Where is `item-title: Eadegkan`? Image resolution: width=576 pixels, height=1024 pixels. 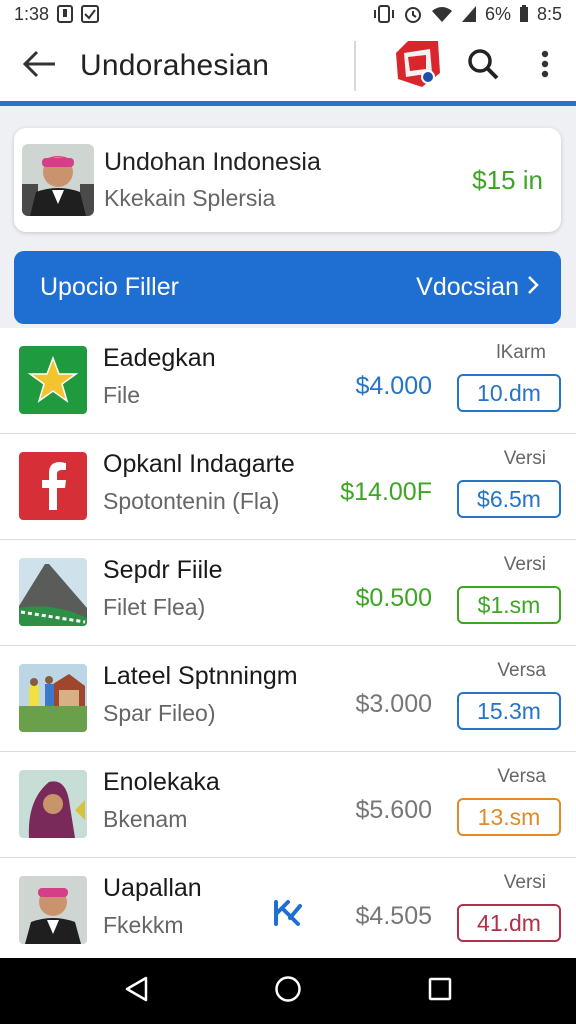 item-title: Eadegkan is located at coordinates (159, 358).